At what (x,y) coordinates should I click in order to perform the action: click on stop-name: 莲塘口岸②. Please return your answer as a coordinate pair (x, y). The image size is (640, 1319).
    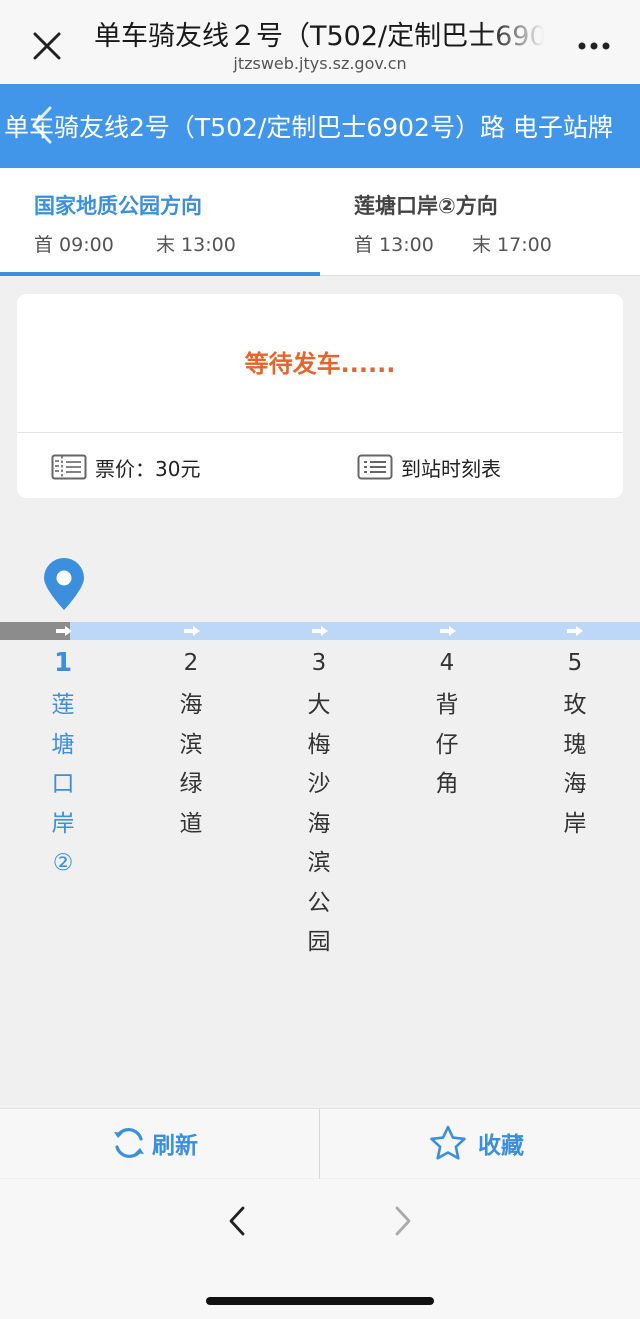
    Looking at the image, I should click on (63, 784).